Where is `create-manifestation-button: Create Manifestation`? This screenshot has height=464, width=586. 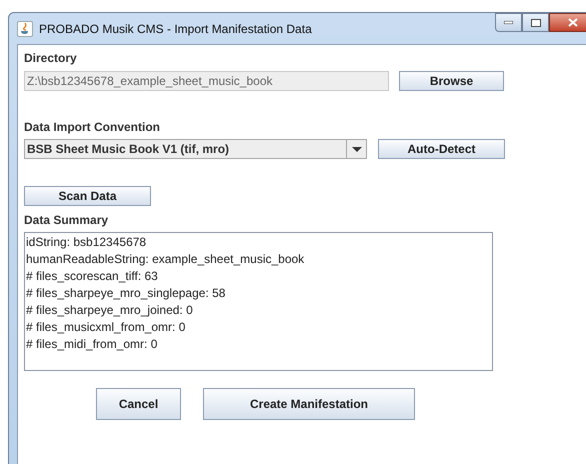 create-manifestation-button: Create Manifestation is located at coordinates (309, 404).